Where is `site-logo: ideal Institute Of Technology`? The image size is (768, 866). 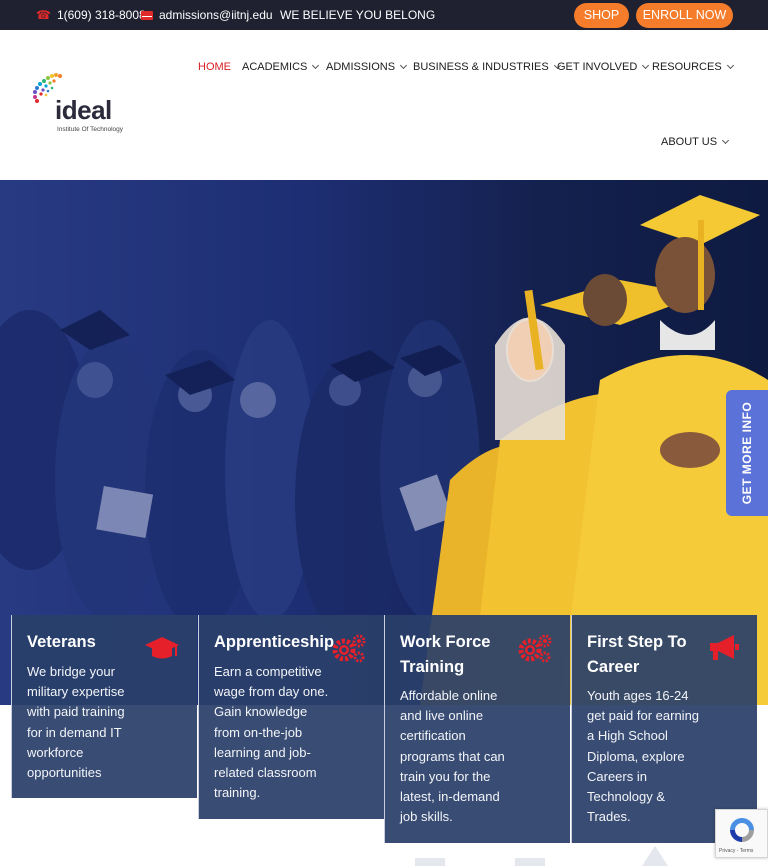
site-logo: ideal Institute Of Technology is located at coordinates (80, 105).